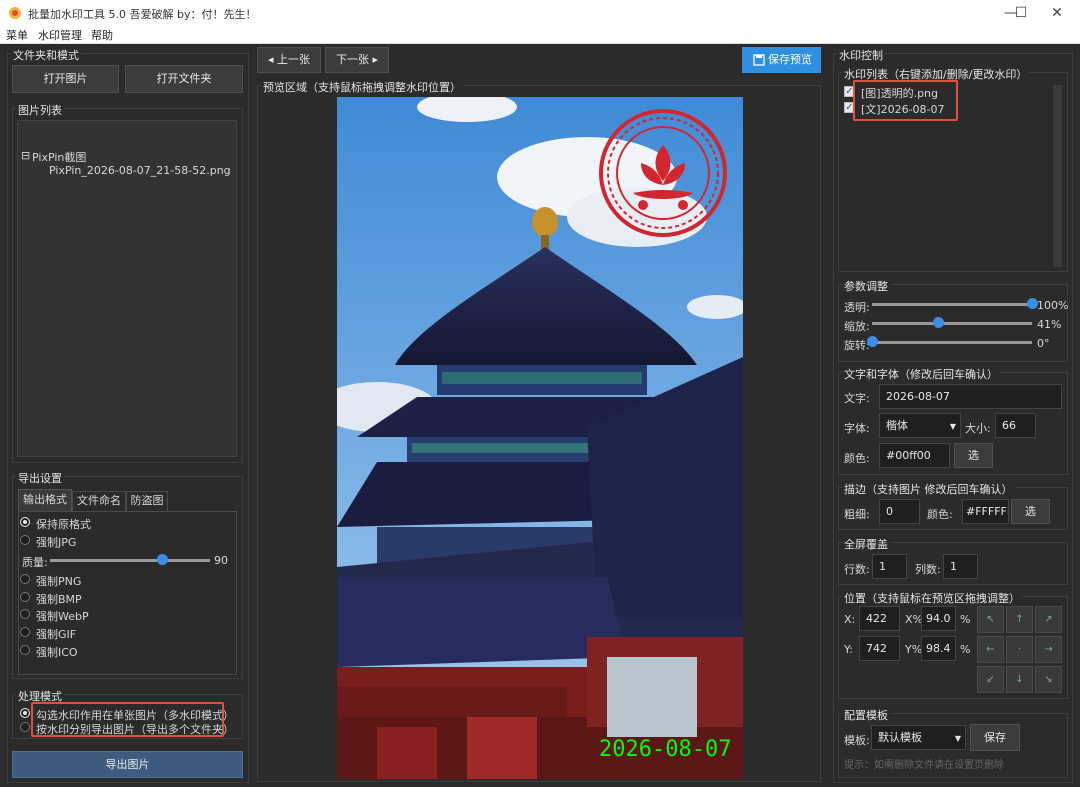 The width and height of the screenshot is (1080, 787). Describe the element at coordinates (1019, 649) in the screenshot. I see `anchor-center: ·` at that location.